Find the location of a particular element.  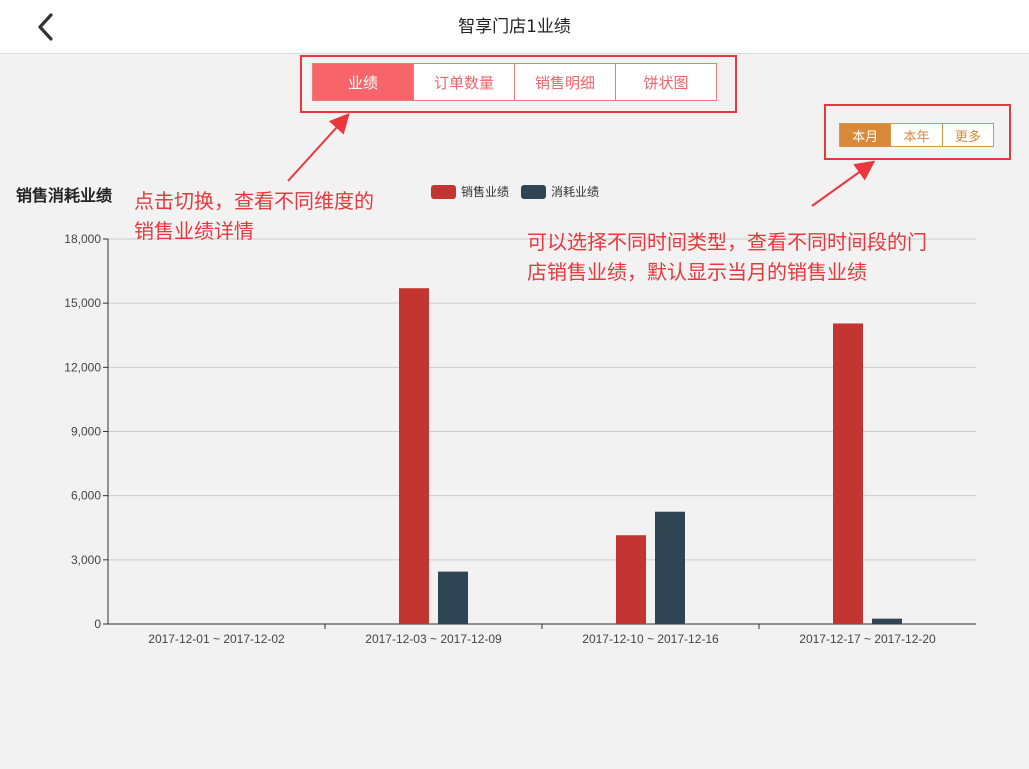

tabs-annotation-note: 点击切换，查看不同维度的 销售业绩详情 is located at coordinates (254, 216).